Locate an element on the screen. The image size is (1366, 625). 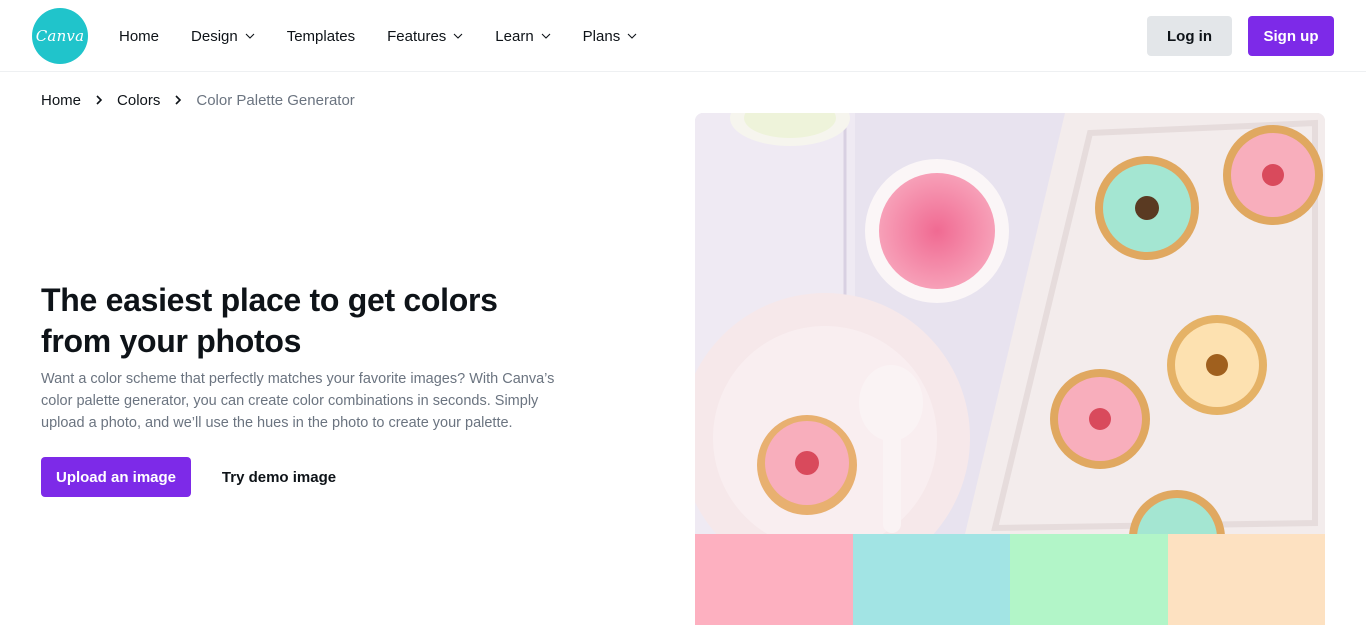
nav-label: Design is located at coordinates (214, 36).